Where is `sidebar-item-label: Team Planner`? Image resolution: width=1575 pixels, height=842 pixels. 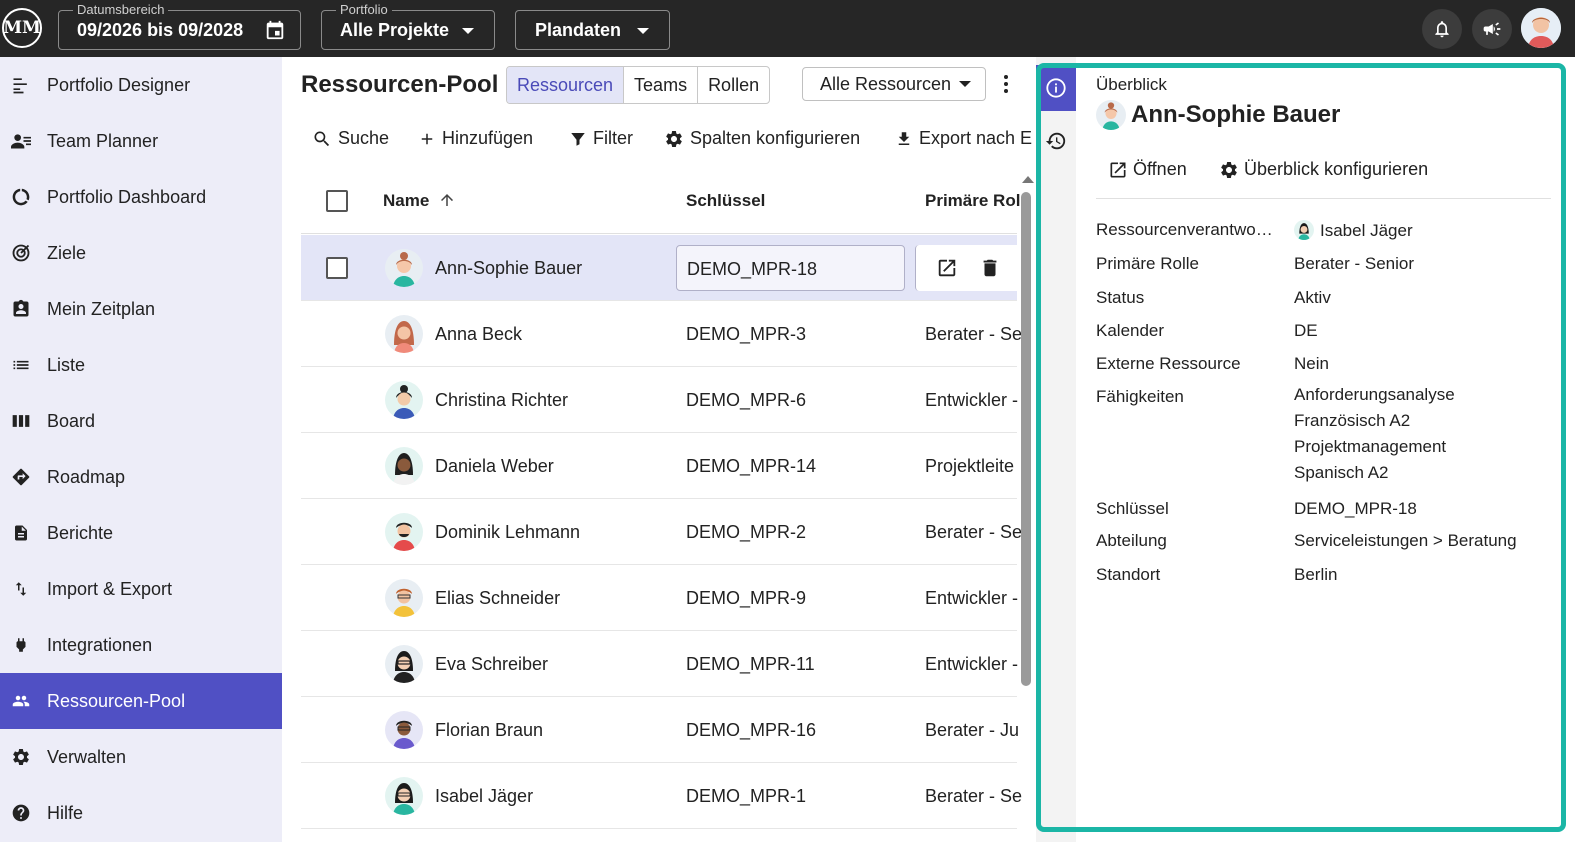 sidebar-item-label: Team Planner is located at coordinates (103, 140).